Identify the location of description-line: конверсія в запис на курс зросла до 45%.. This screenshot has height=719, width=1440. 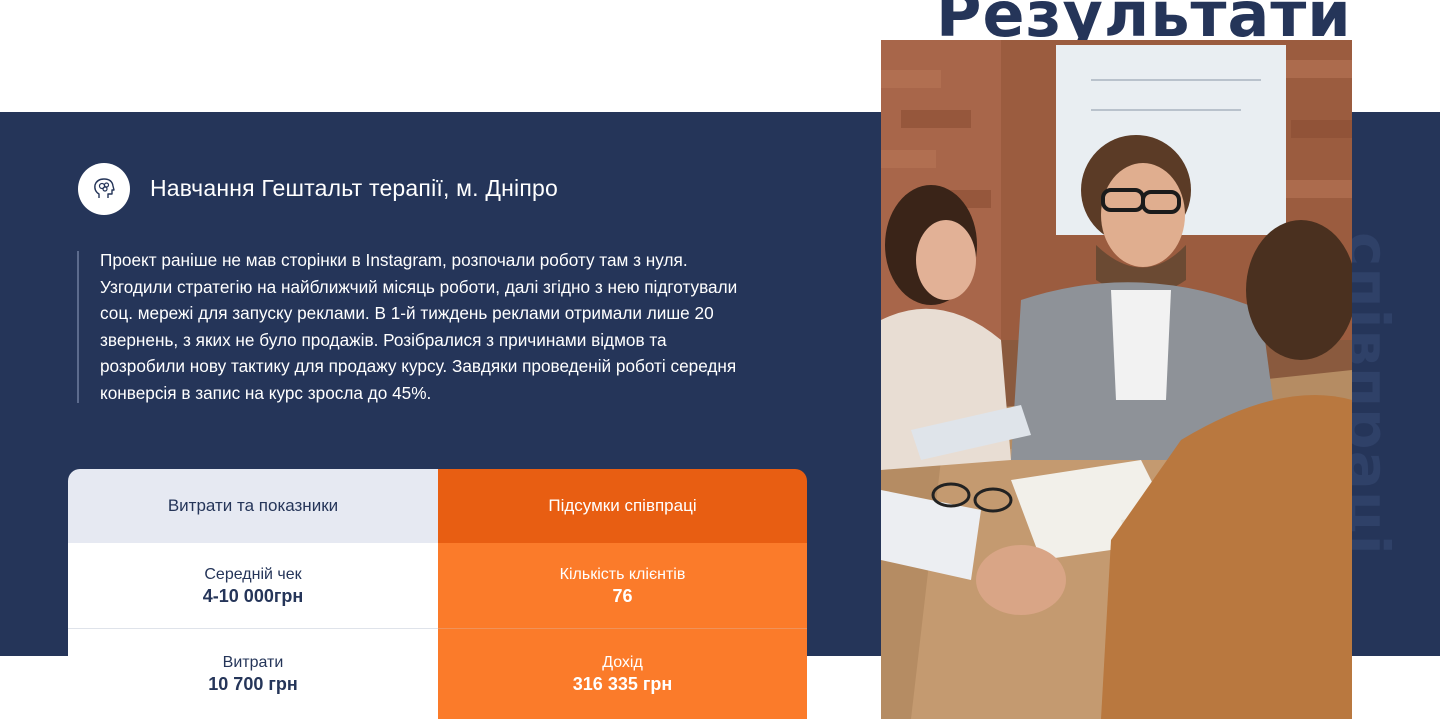
(266, 392).